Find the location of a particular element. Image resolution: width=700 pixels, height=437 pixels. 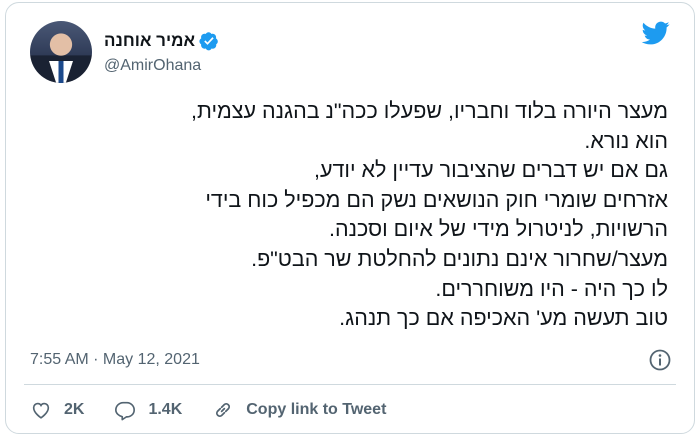

like-button: 2K is located at coordinates (57, 410).